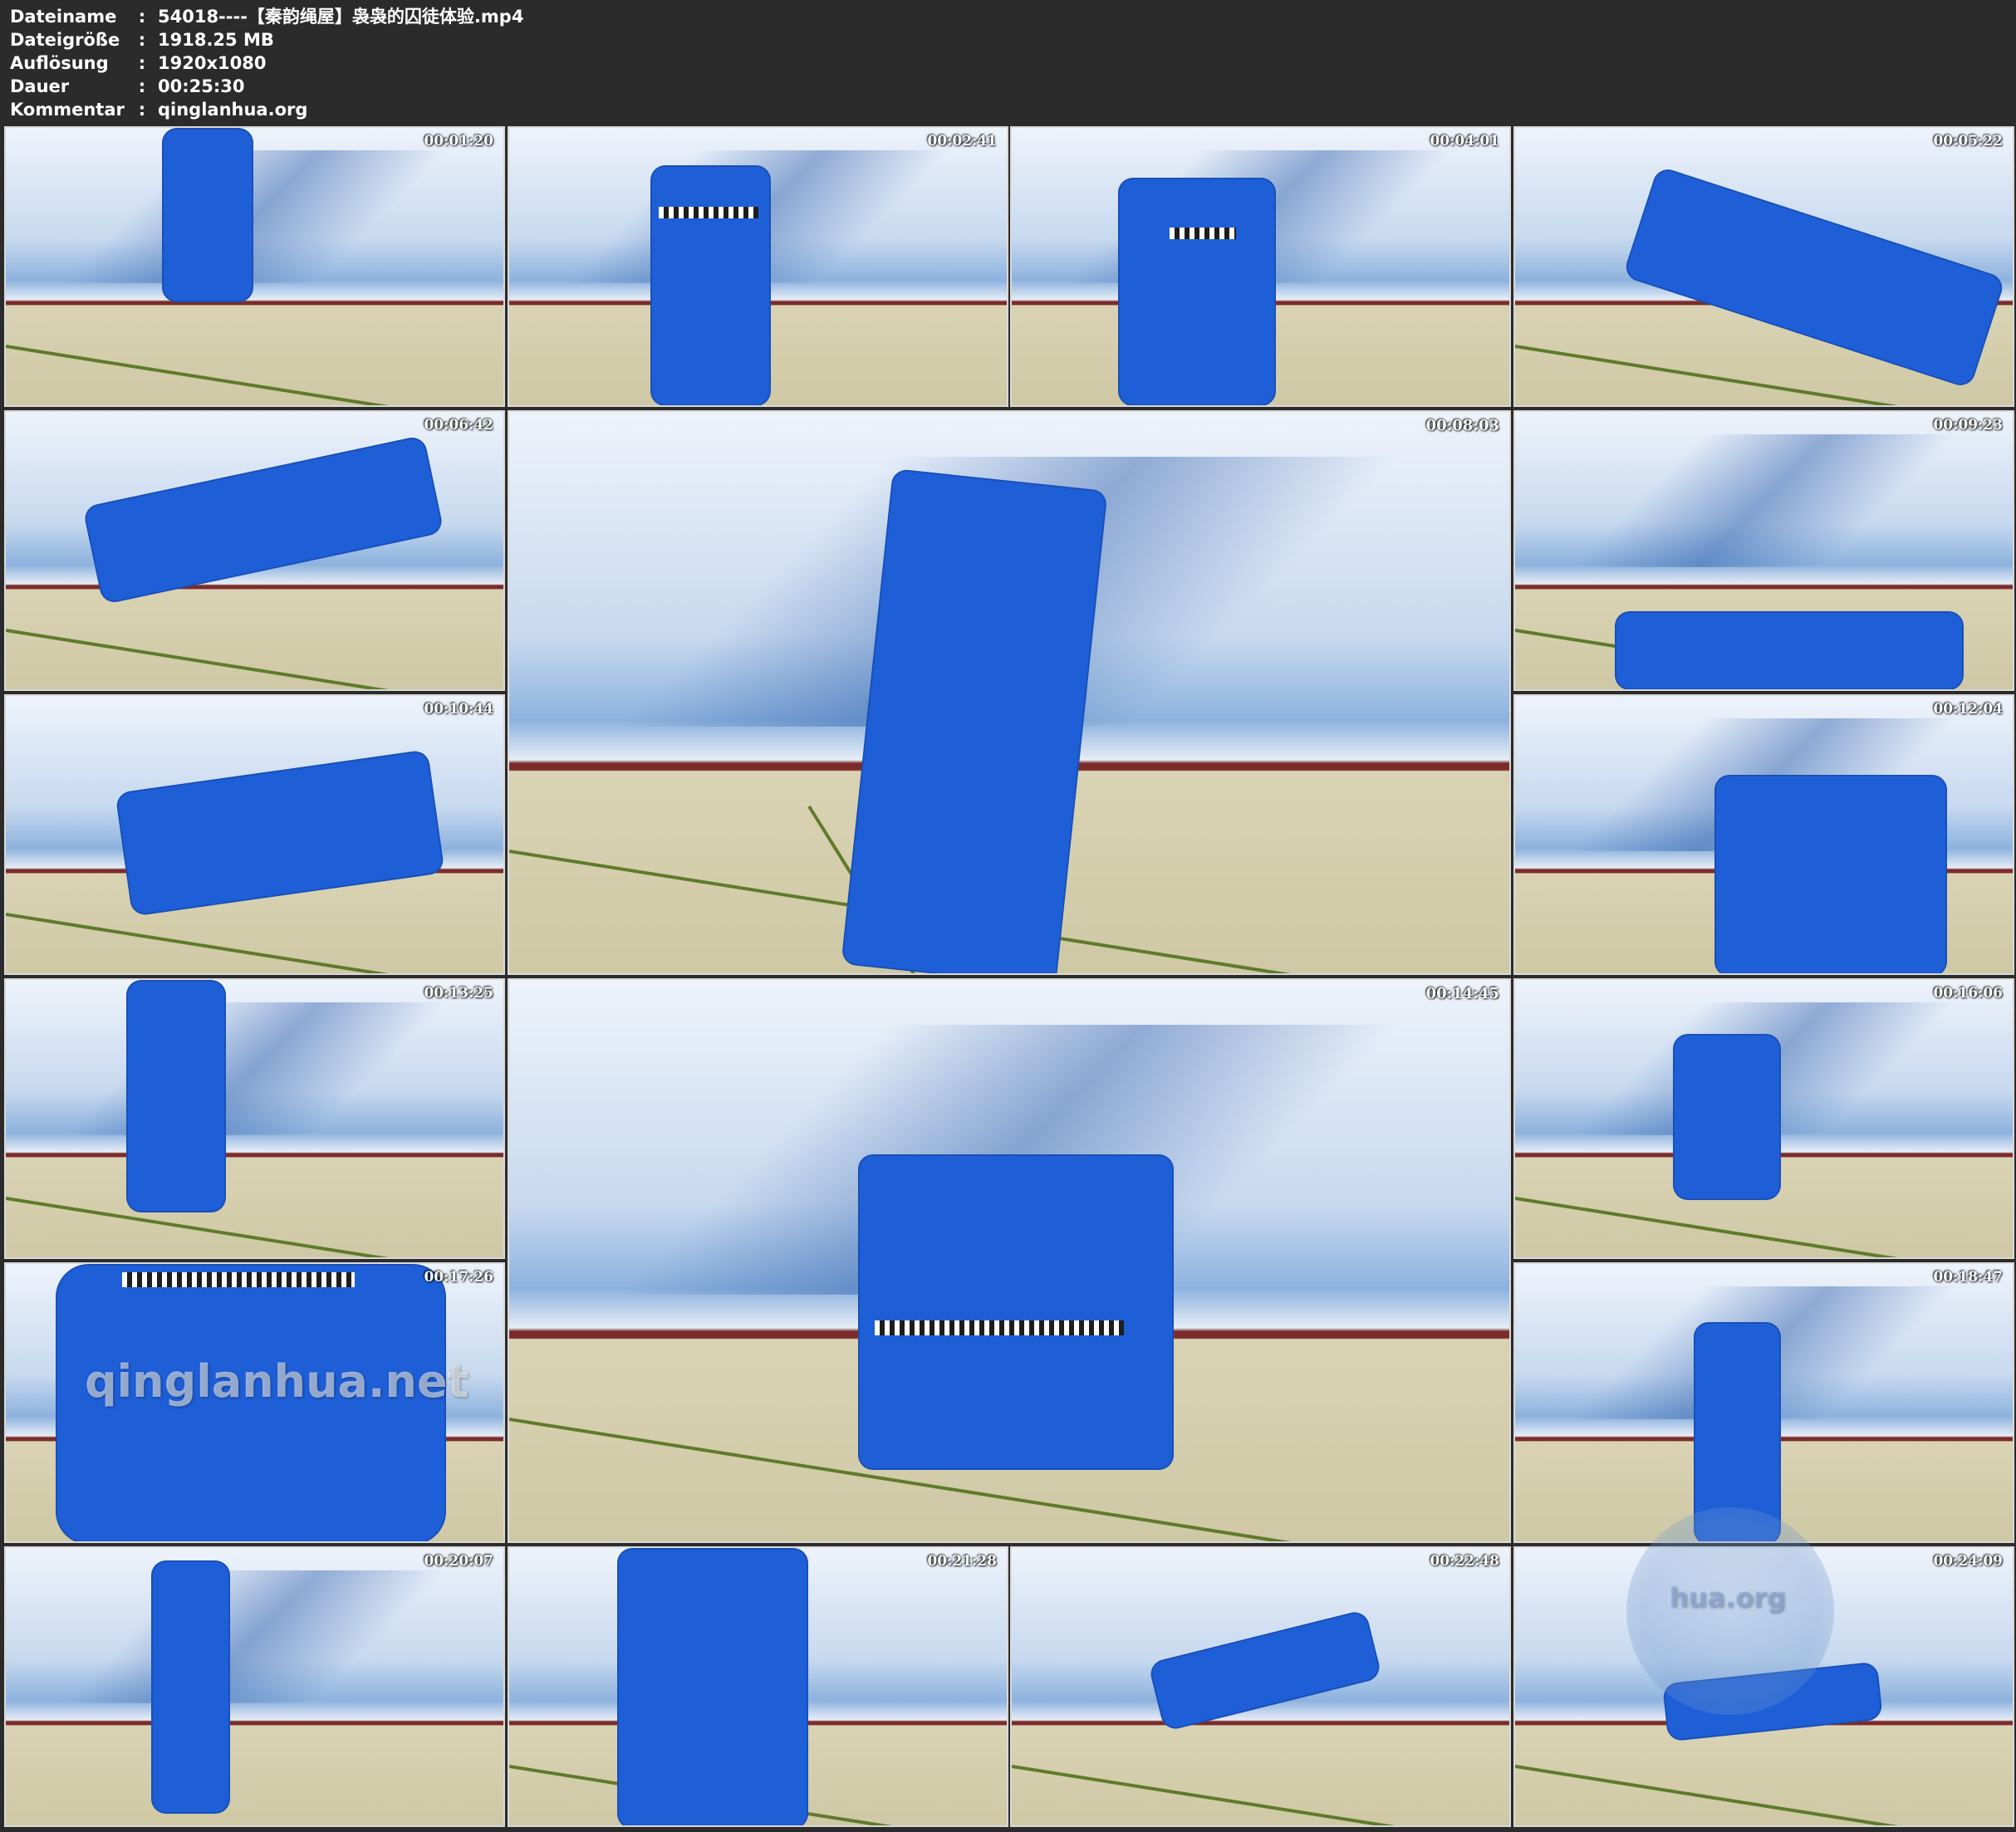 This screenshot has width=2016, height=1832. I want to click on thumbnail-frame: 00:21:28, so click(758, 1686).